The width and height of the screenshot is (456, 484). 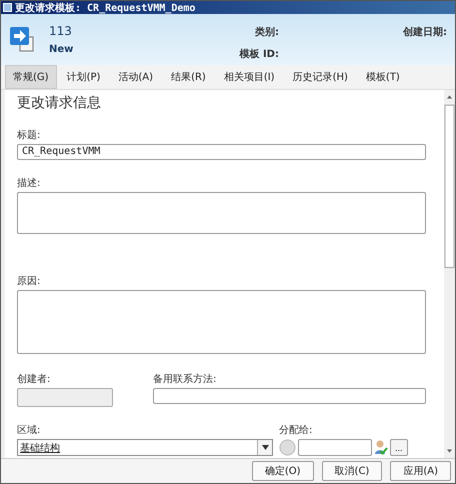 What do you see at coordinates (29, 135) in the screenshot?
I see `field-label: 标题:` at bounding box center [29, 135].